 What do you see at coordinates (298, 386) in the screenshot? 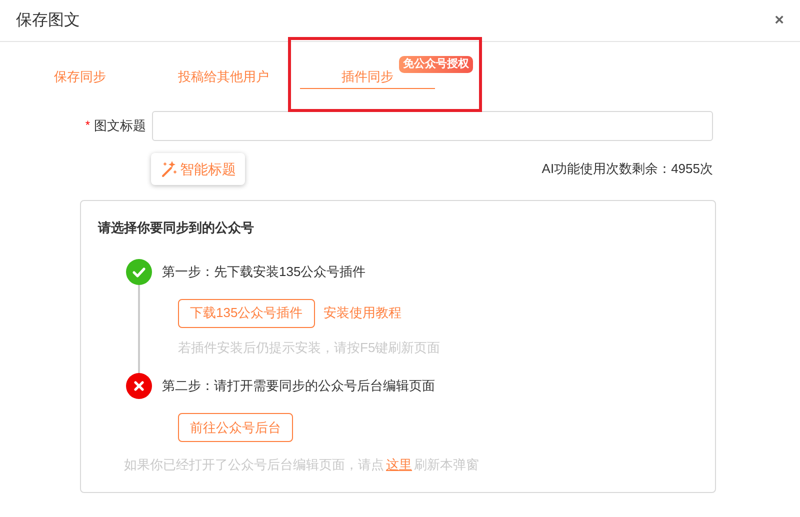
I see `step-text: 第二步：请打开需要同步的公众号后台编辑页面` at bounding box center [298, 386].